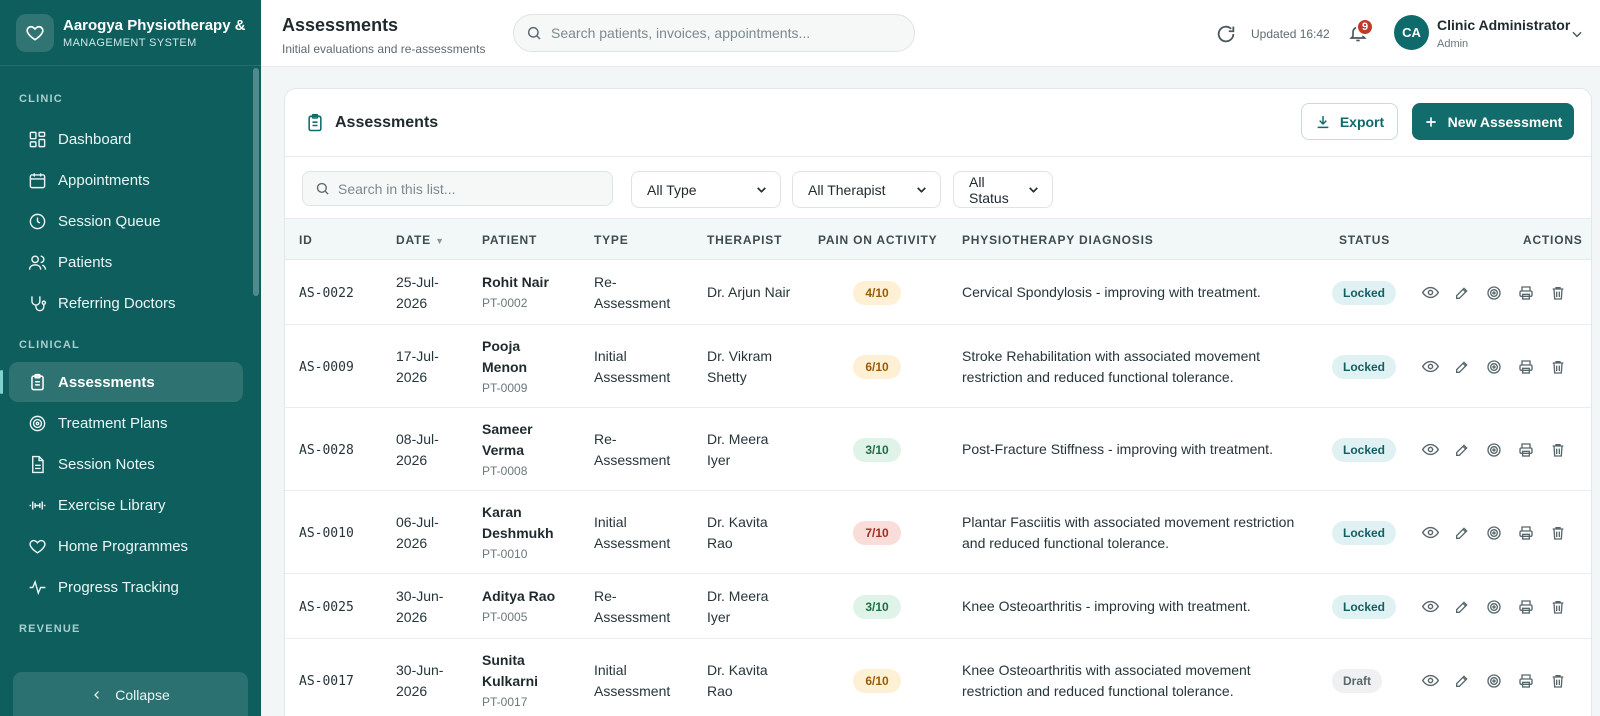  I want to click on sidebar-item-referring-doctors: Referring Doctors, so click(126, 303).